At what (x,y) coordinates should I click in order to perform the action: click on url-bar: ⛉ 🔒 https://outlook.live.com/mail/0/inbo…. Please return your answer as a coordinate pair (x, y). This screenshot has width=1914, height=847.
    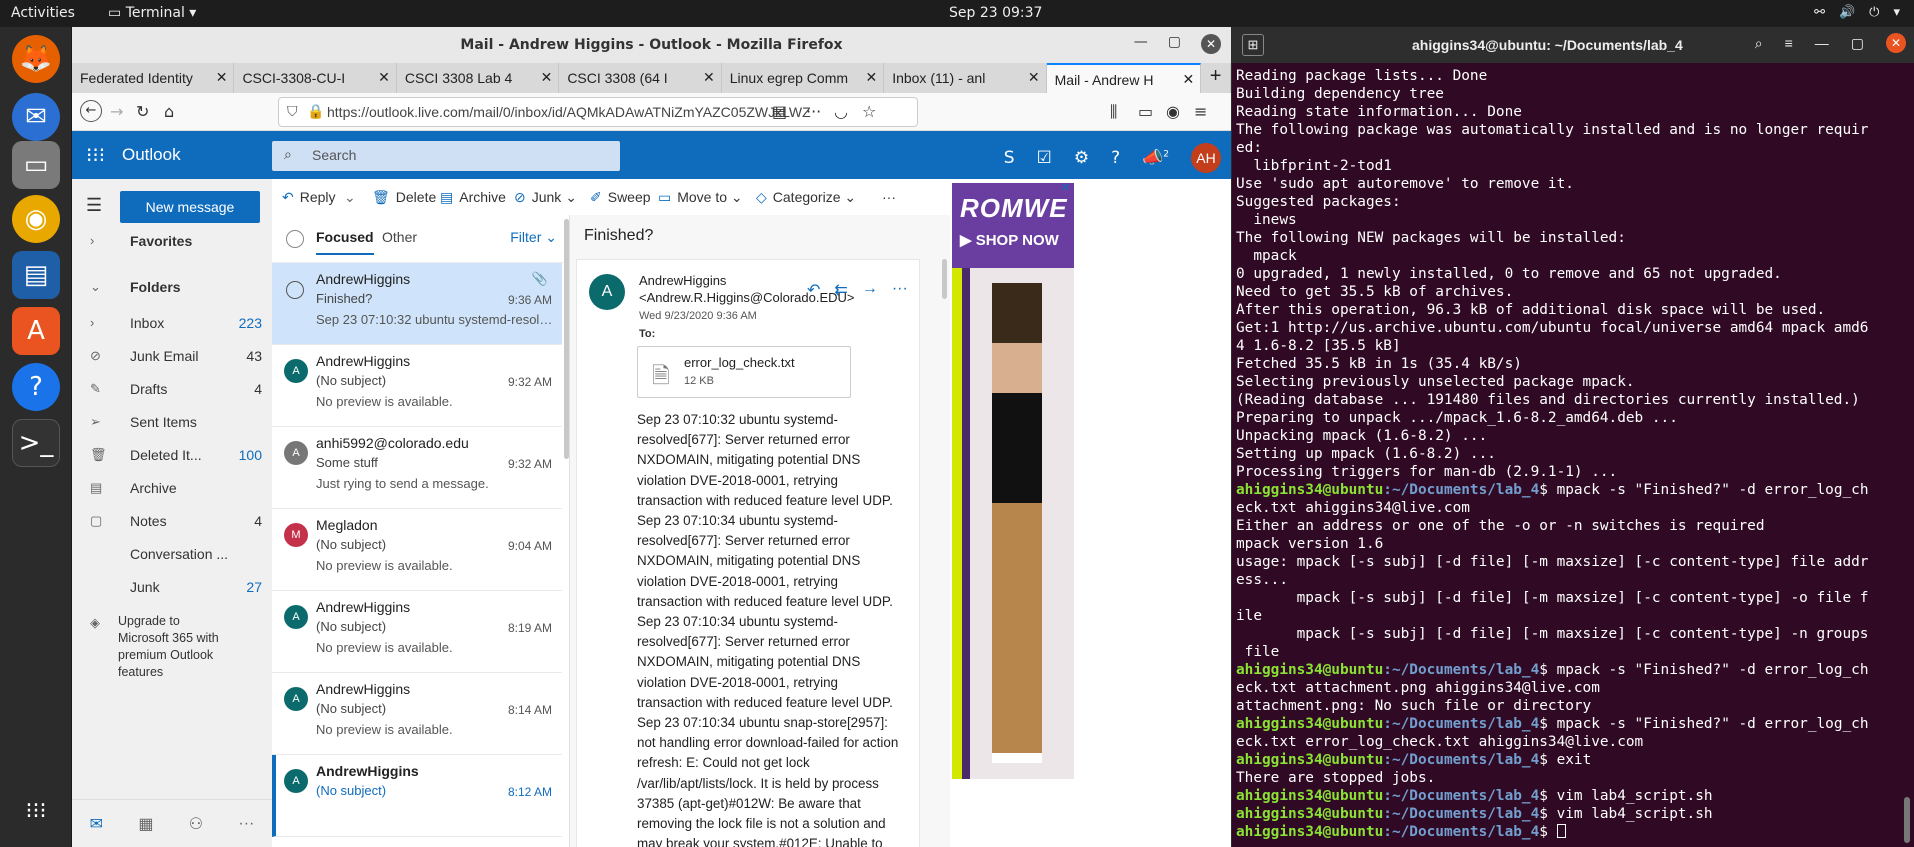
    Looking at the image, I should click on (598, 112).